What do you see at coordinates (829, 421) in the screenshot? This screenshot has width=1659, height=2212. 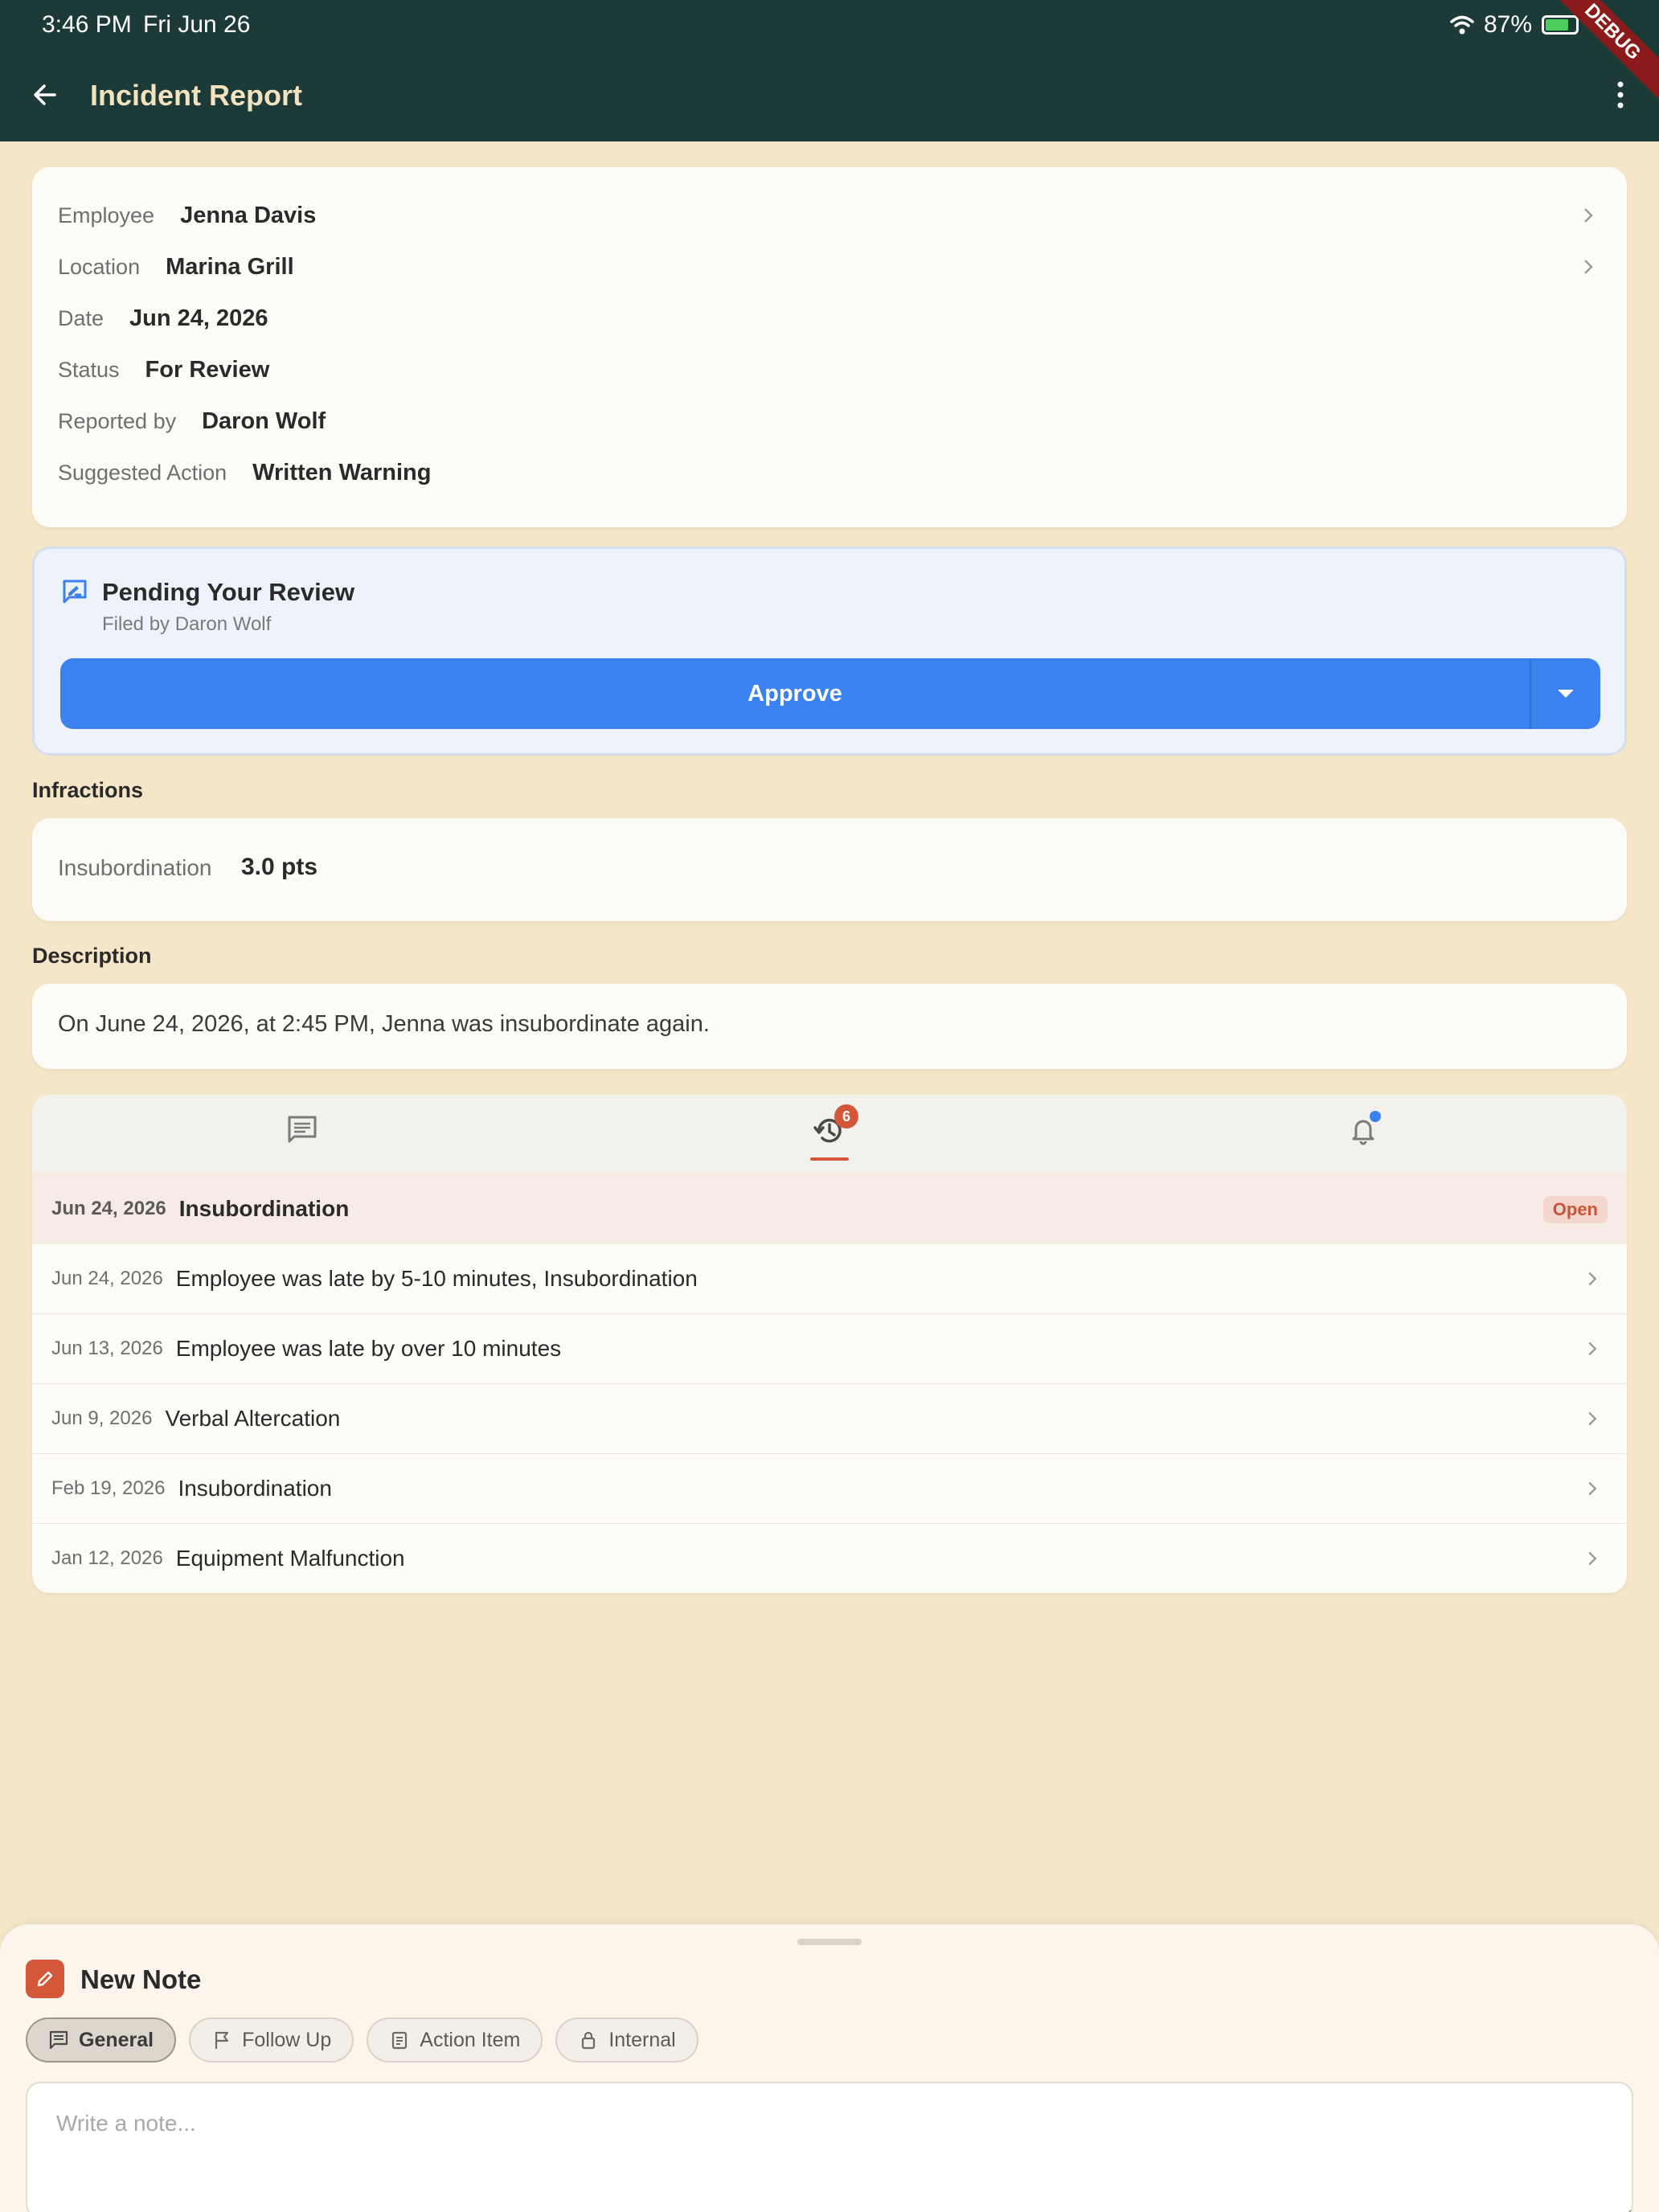 I see `detail-row-reported-by: Reported by Daron Wolf` at bounding box center [829, 421].